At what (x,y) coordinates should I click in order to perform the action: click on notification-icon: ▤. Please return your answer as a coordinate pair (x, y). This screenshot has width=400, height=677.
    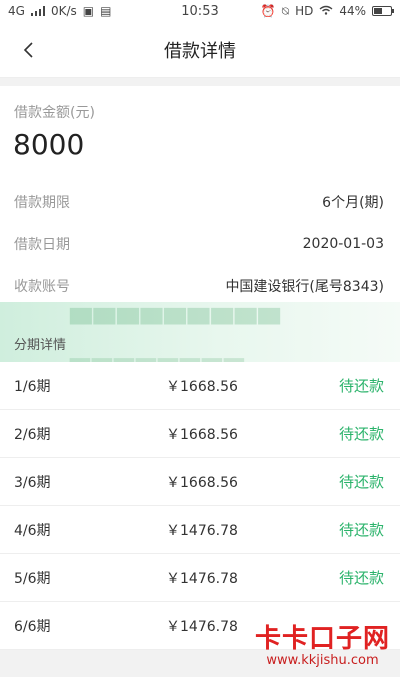
    Looking at the image, I should click on (106, 11).